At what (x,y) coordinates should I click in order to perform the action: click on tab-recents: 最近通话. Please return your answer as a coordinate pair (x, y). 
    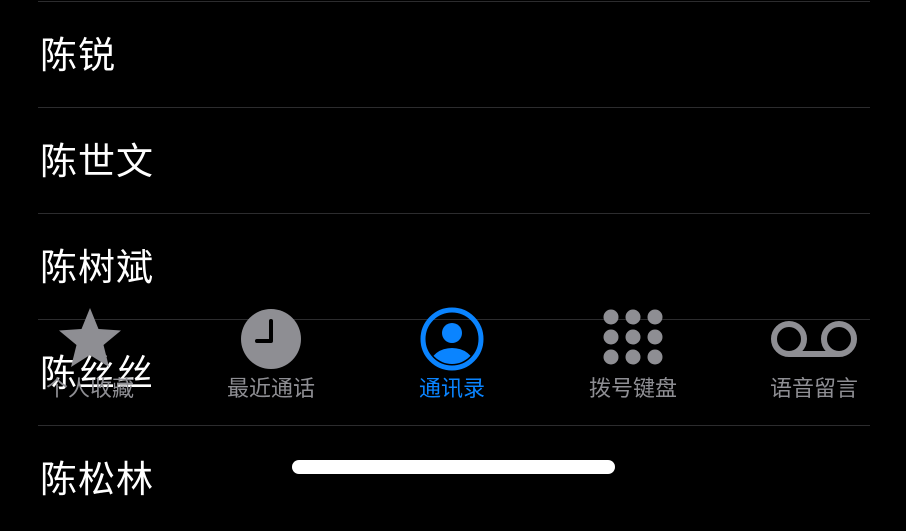
    Looking at the image, I should click on (271, 360).